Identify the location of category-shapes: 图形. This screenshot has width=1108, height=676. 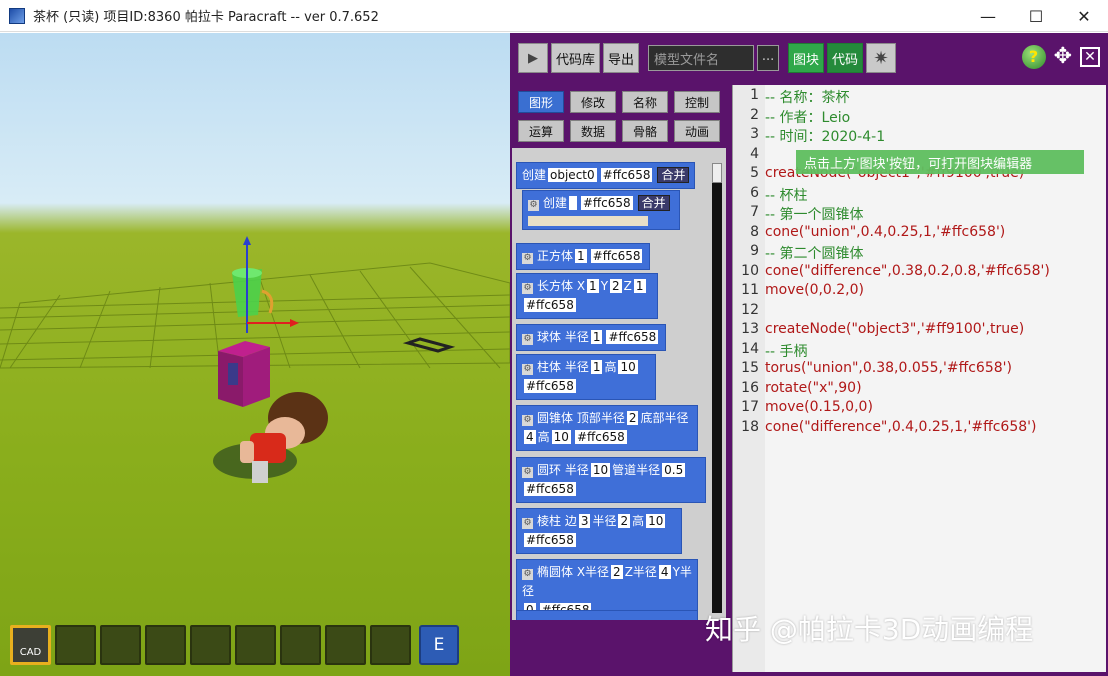
(541, 102).